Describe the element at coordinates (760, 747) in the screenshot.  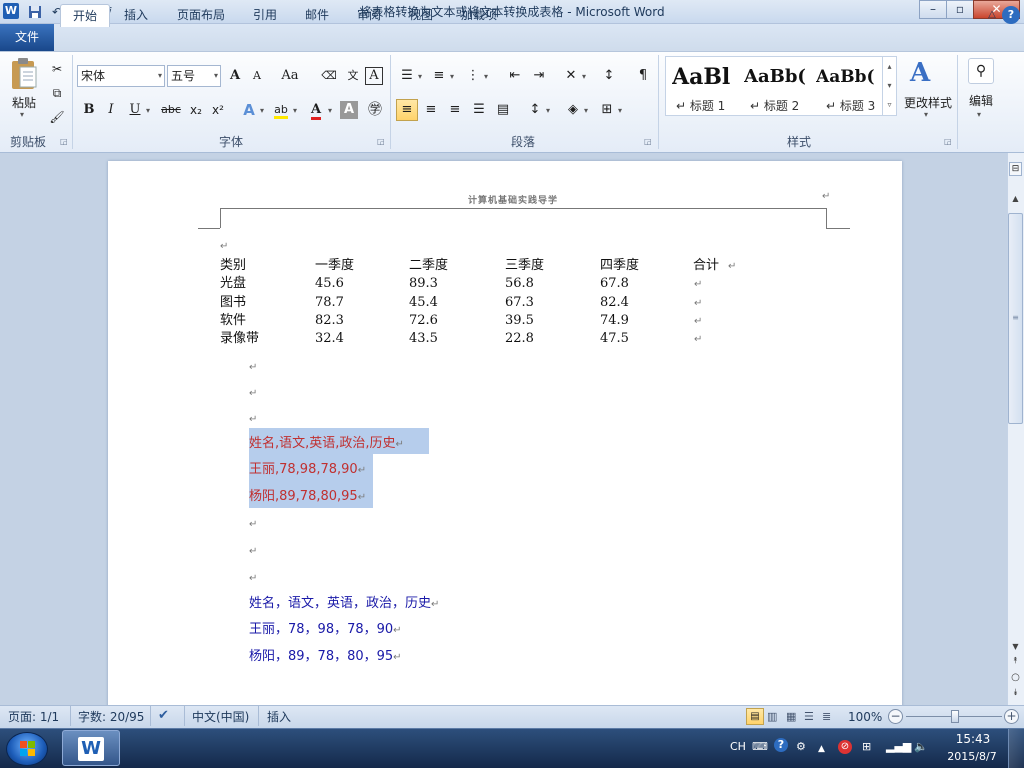
I see `keyboard-icon: ⌨` at that location.